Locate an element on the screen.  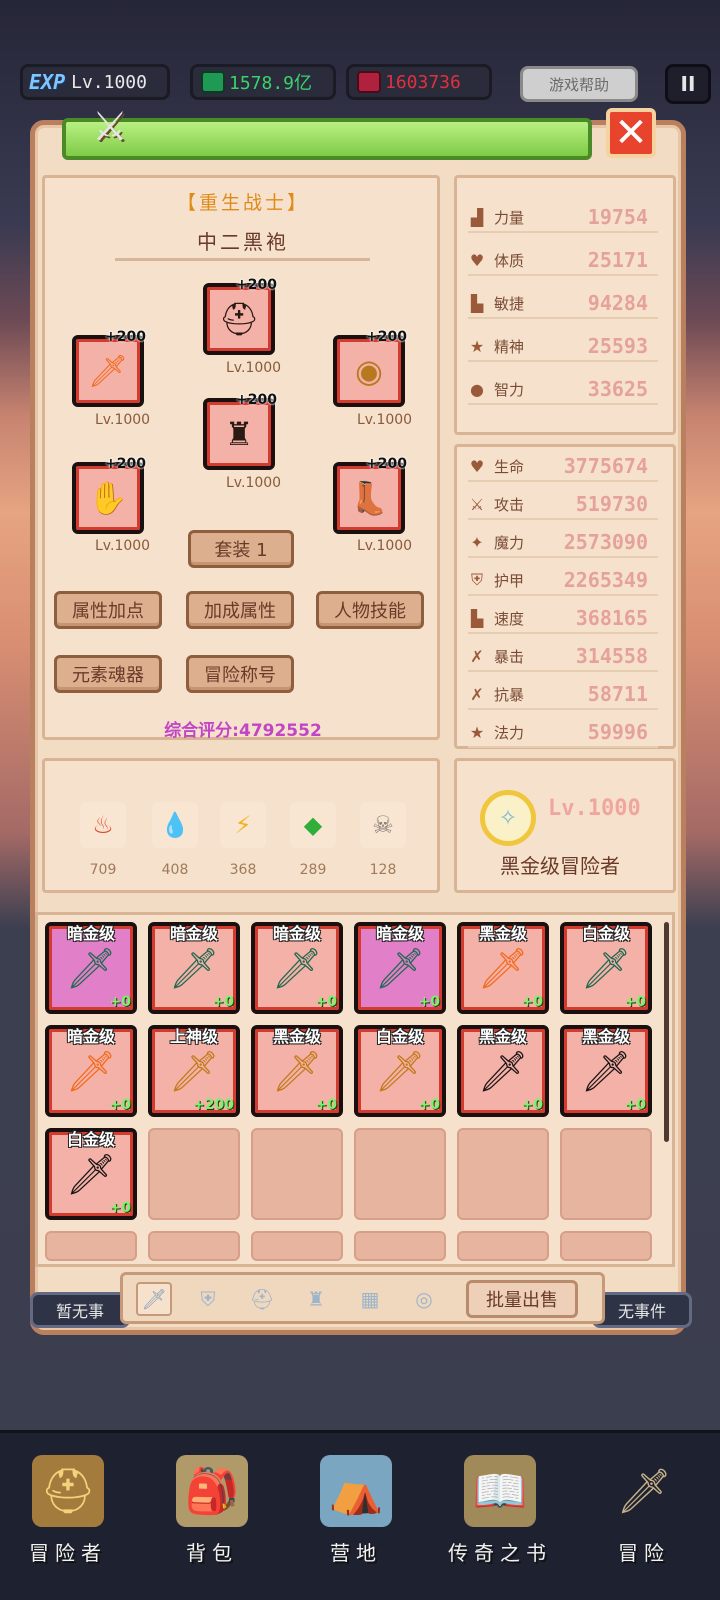
stat-speed: ▙ 速度 368165 is located at coordinates (563, 619).